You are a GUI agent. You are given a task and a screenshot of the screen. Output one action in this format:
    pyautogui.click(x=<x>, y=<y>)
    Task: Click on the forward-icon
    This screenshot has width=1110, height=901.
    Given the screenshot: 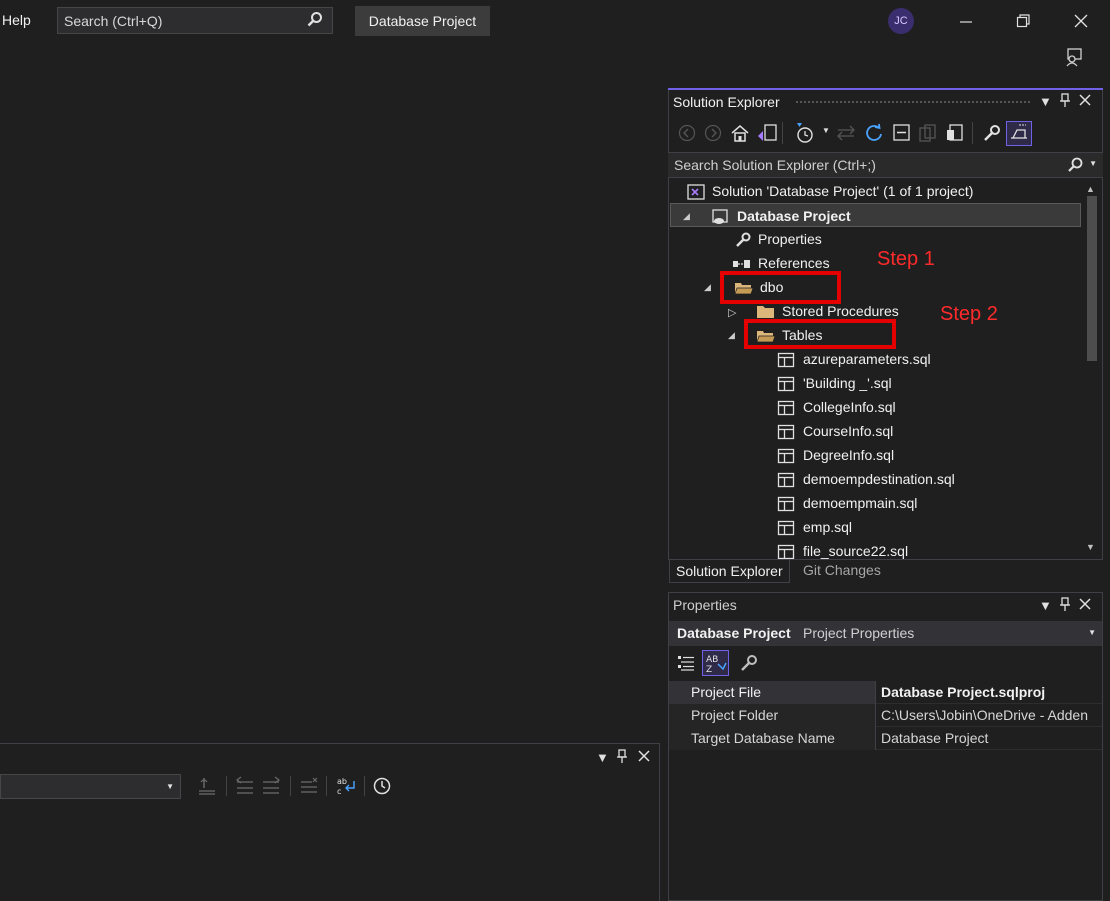 What is the action you would take?
    pyautogui.click(x=713, y=133)
    